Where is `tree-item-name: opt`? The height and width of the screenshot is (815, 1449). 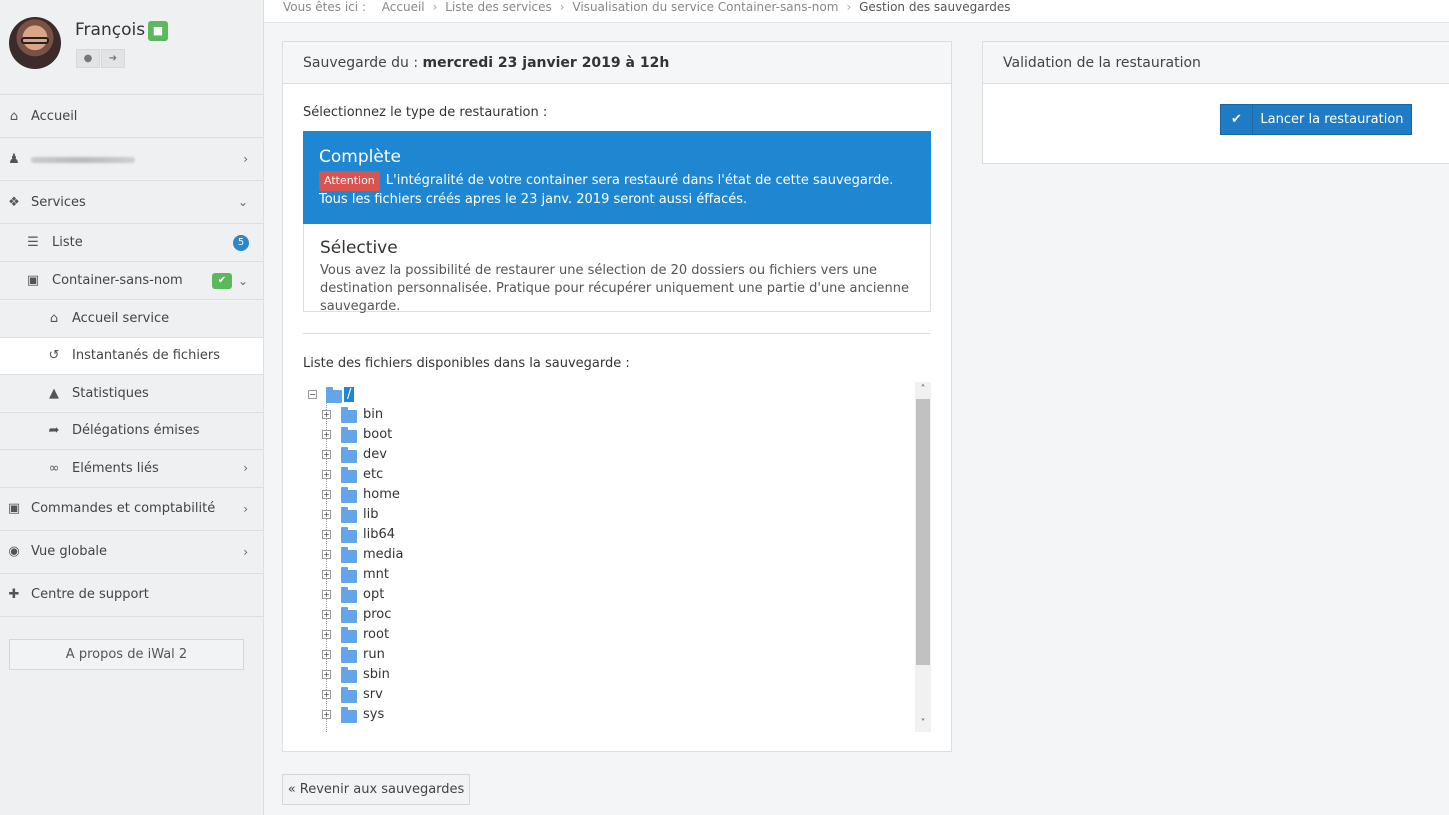
tree-item-name: opt is located at coordinates (373, 594).